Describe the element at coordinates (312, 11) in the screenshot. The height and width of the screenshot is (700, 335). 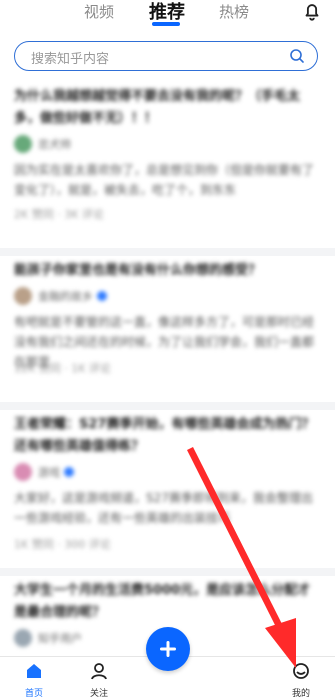
I see `bell-icon` at that location.